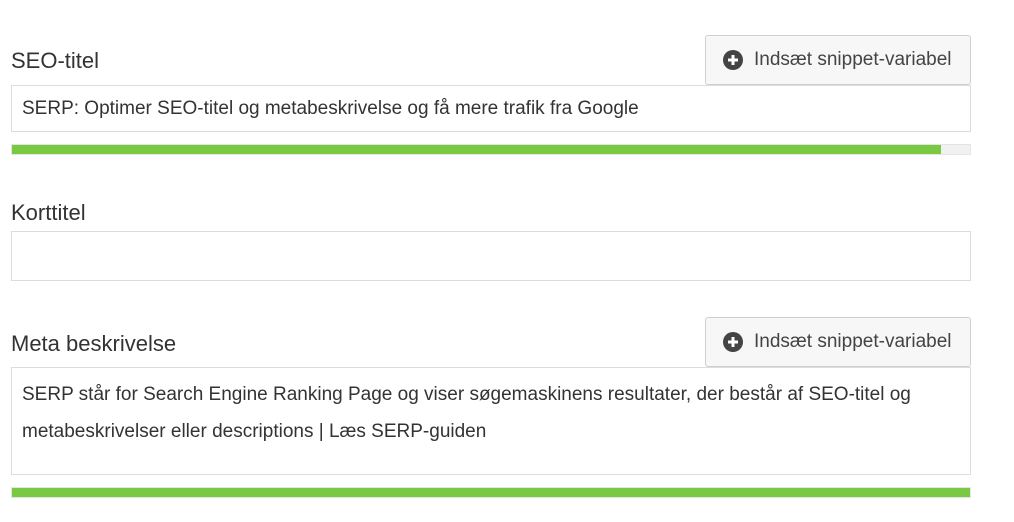 This screenshot has height=522, width=1014. I want to click on seo-title-insert-snippet-button: Indsæt snippet-variabel, so click(838, 60).